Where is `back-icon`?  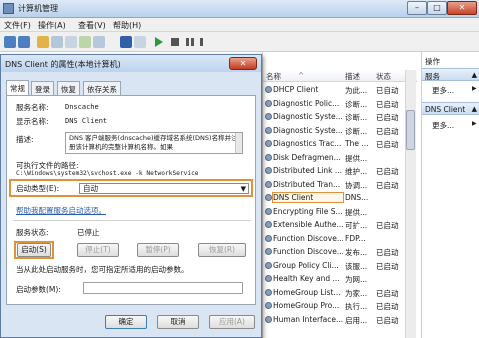 back-icon is located at coordinates (10, 42).